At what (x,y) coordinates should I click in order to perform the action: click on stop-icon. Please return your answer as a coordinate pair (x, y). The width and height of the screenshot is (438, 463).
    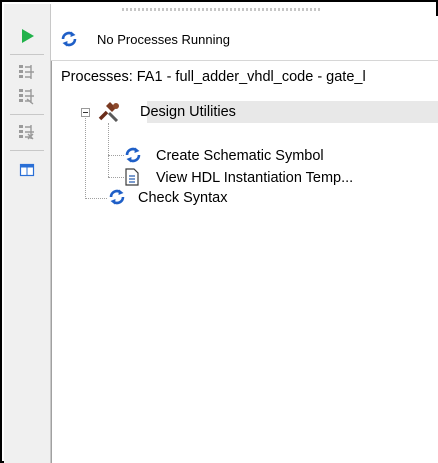
    Looking at the image, I should click on (26, 132).